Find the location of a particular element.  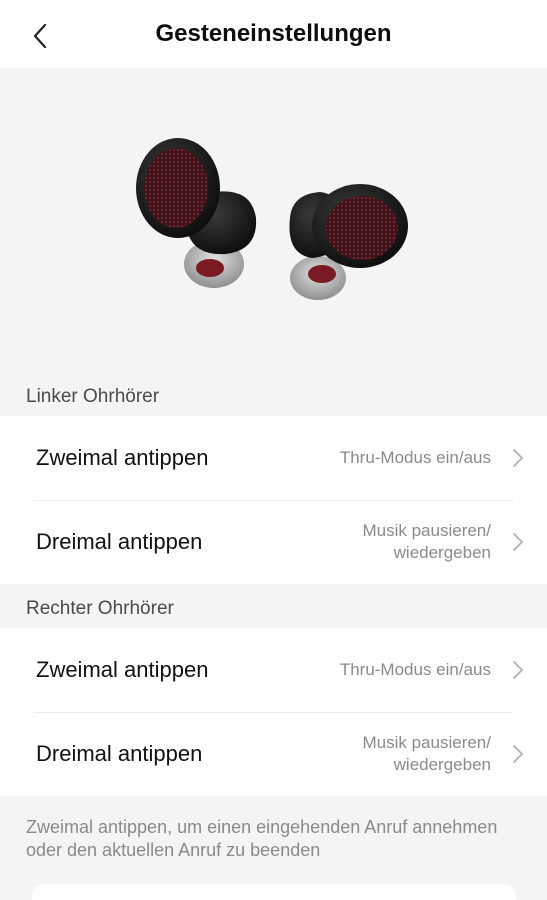

earbuds-product-image is located at coordinates (272, 219).